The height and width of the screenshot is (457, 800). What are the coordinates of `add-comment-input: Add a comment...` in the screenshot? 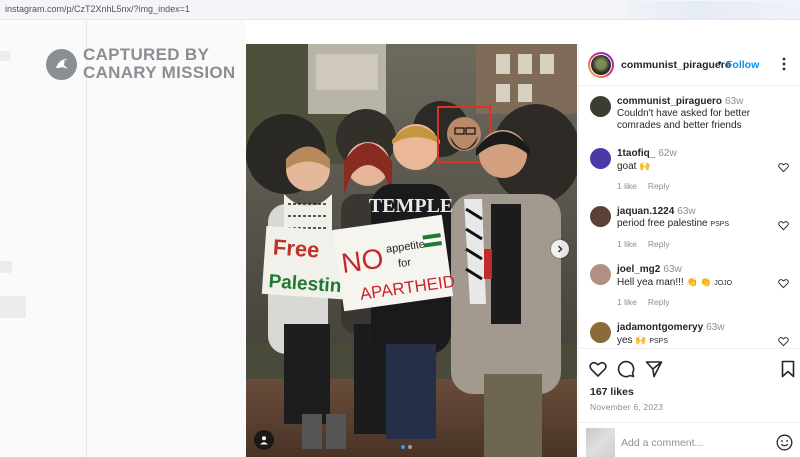 It's located at (662, 443).